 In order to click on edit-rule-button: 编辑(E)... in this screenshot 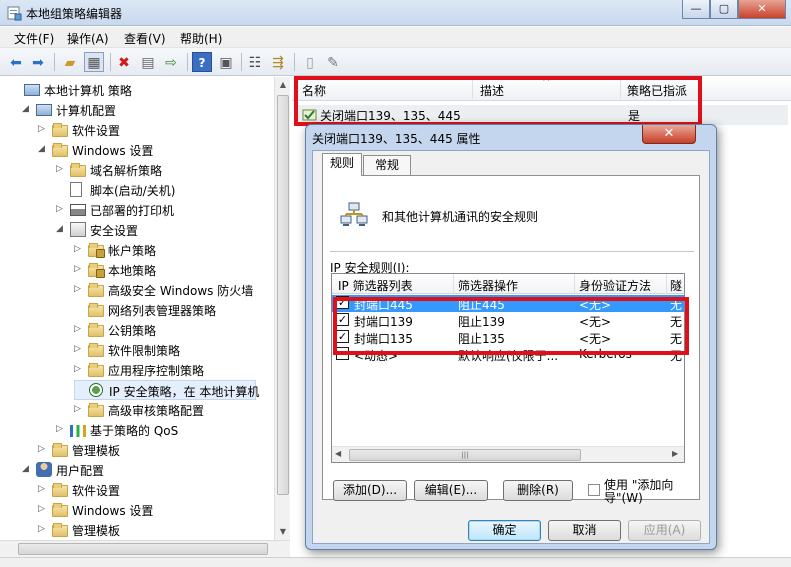, I will do `click(451, 490)`.